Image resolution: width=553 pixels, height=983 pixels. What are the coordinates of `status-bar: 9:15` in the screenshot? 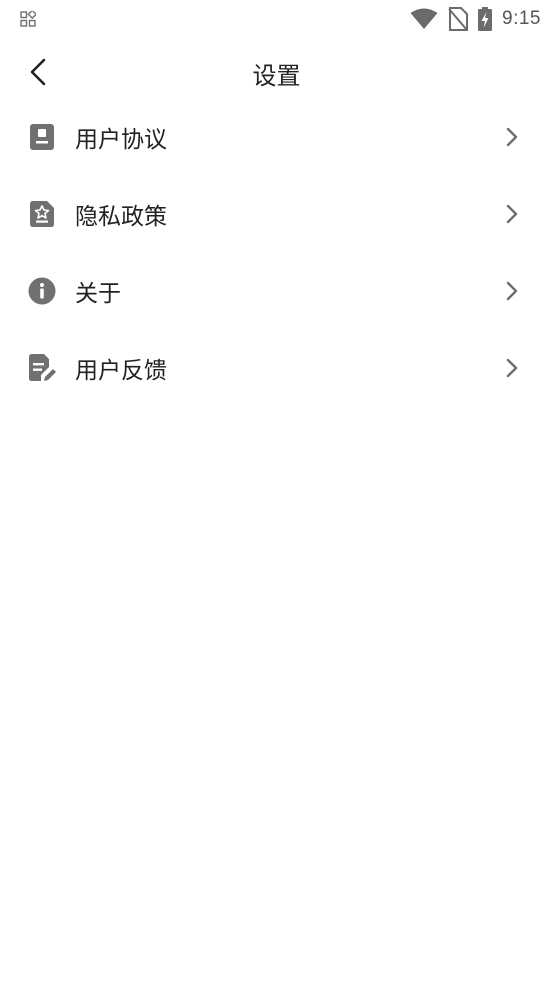 It's located at (276, 19).